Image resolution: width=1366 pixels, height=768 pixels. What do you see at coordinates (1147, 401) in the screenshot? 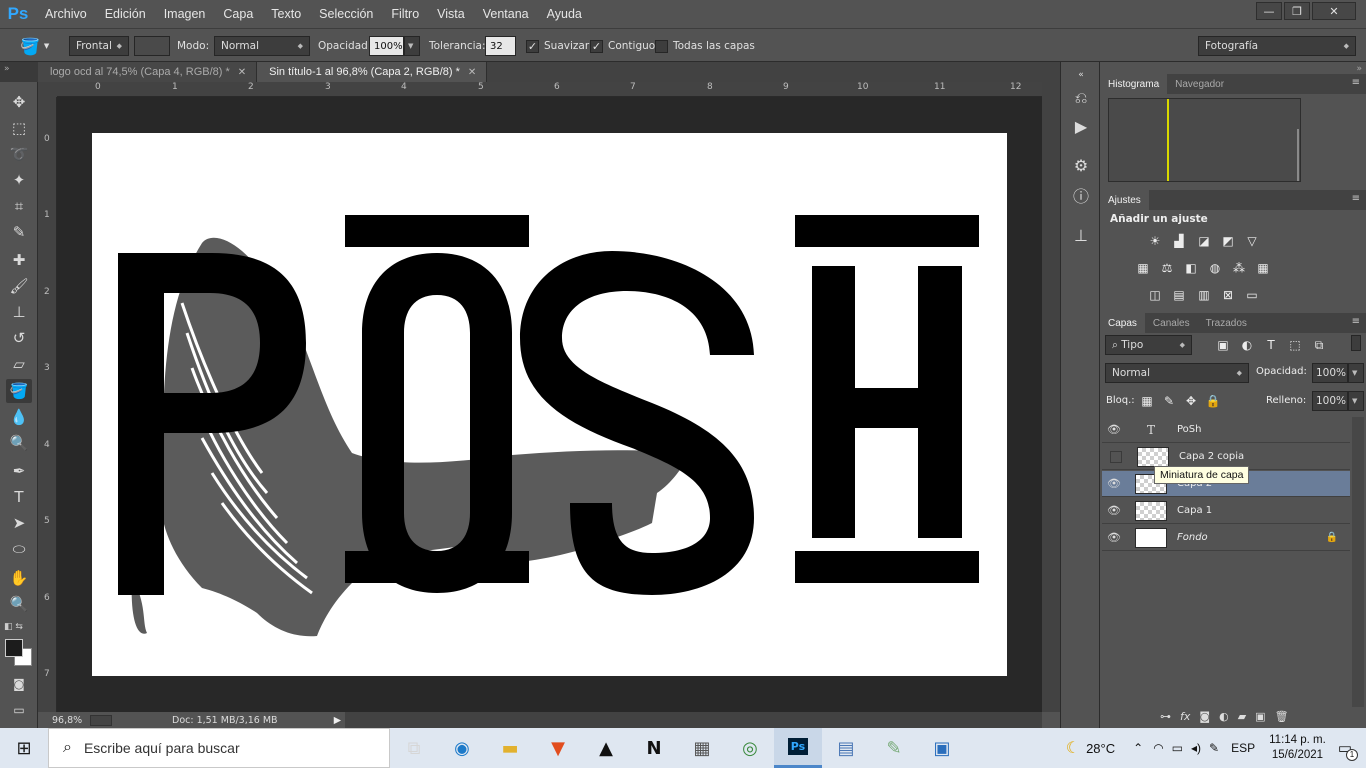
I see `lock-transparent-icon: ▦` at bounding box center [1147, 401].